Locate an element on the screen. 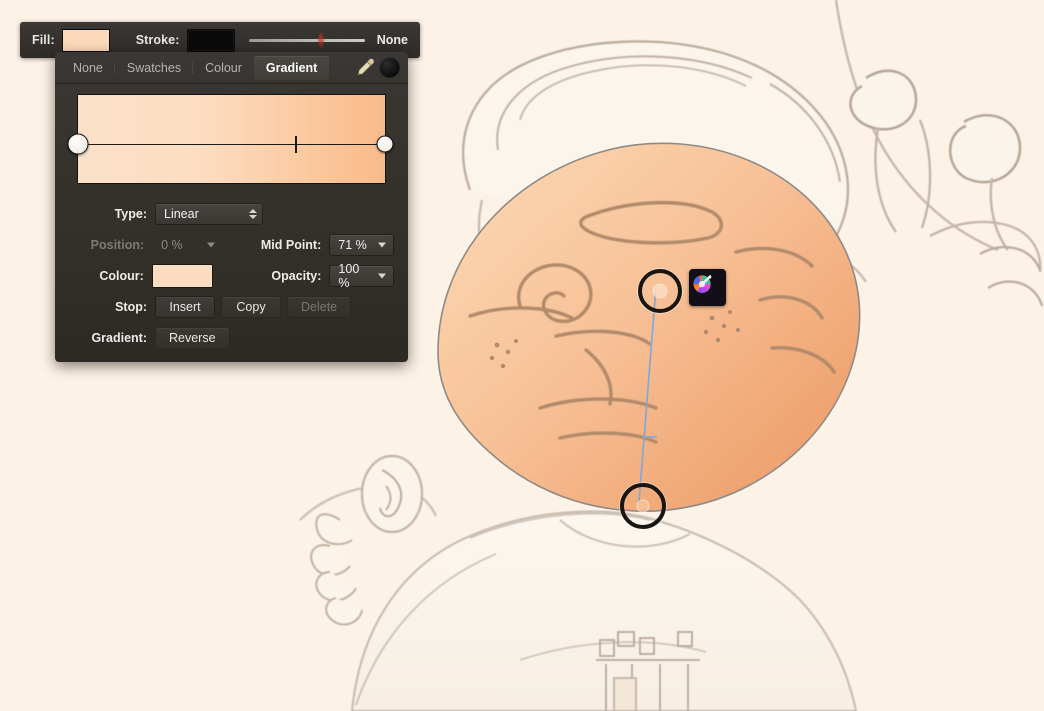  tab-swatches: Swatches is located at coordinates (153, 68).